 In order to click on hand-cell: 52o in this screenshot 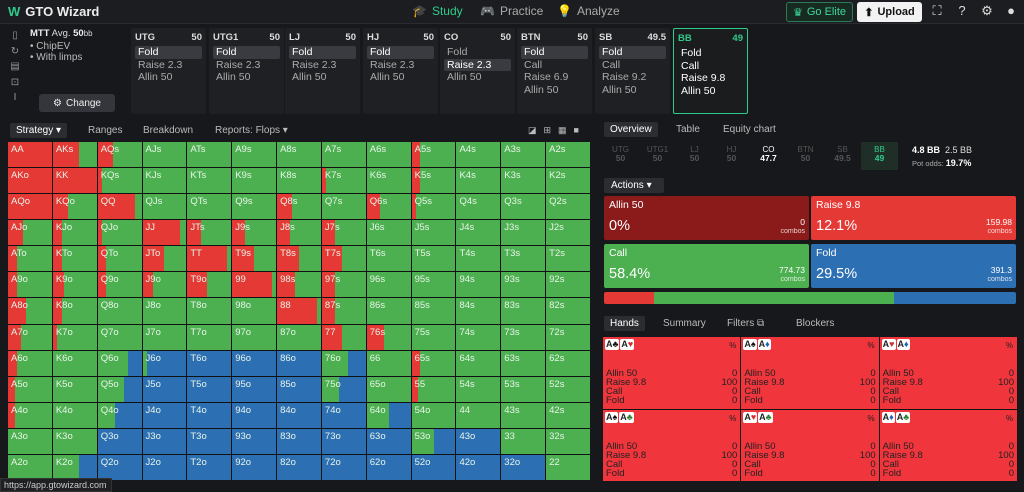, I will do `click(433, 467)`.